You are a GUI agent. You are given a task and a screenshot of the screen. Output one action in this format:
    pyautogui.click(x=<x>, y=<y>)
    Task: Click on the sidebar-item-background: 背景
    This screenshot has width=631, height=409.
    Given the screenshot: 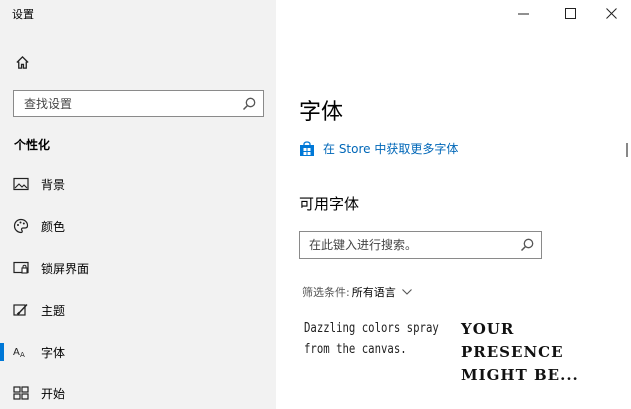 What is the action you would take?
    pyautogui.click(x=138, y=184)
    